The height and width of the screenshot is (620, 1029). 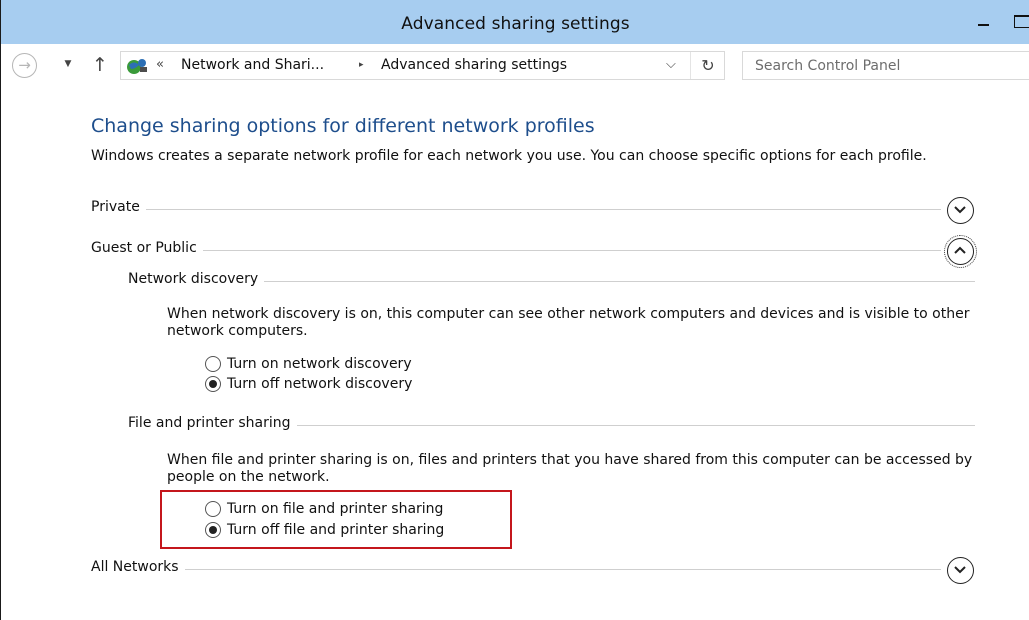 What do you see at coordinates (551, 281) in the screenshot?
I see `network-discovery-header: Network discovery` at bounding box center [551, 281].